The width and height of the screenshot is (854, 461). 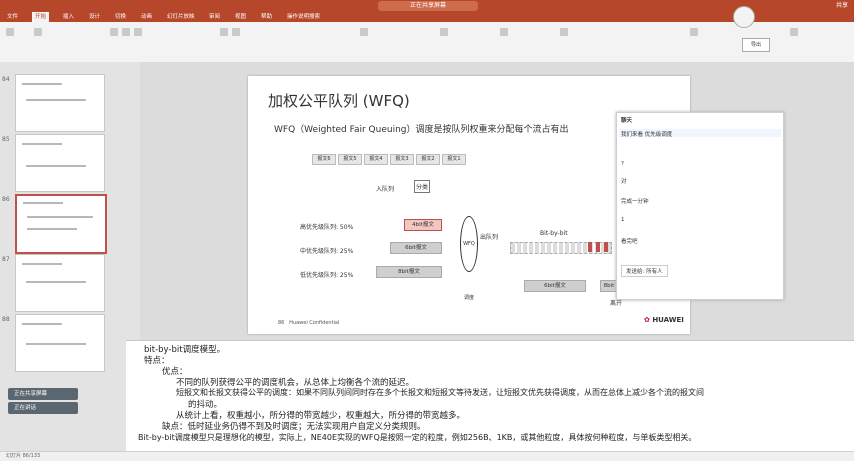 What do you see at coordinates (126, 32) in the screenshot?
I see `italic-icon` at bounding box center [126, 32].